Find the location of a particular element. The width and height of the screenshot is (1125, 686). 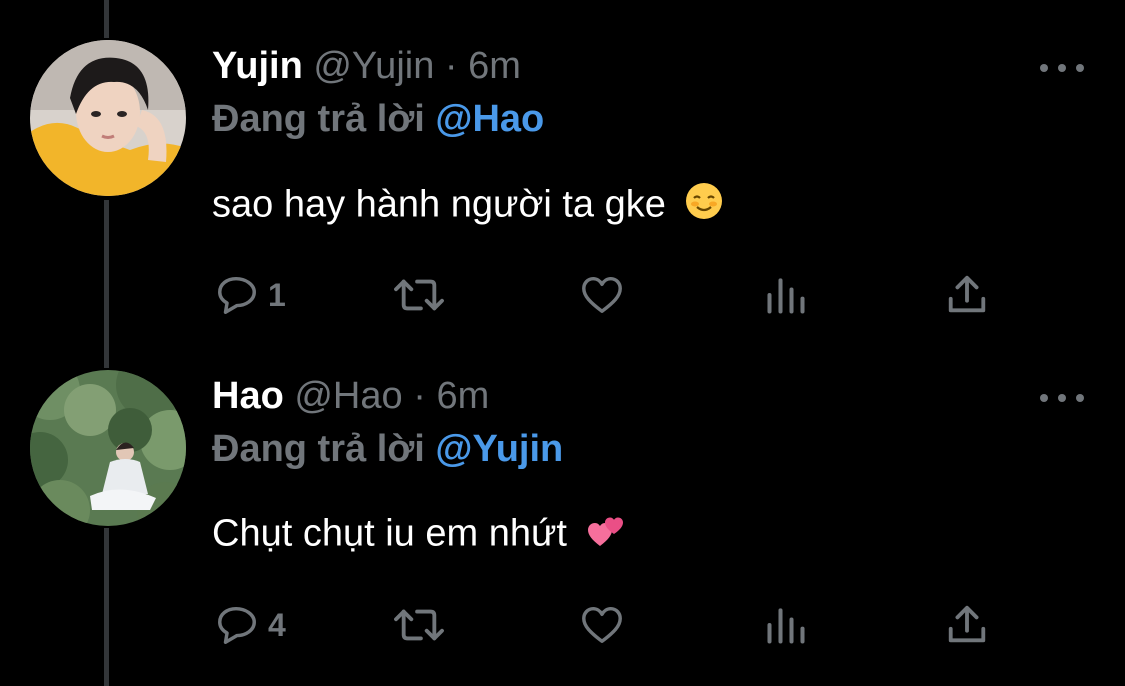

tweet-actions: 4 is located at coordinates (612, 625).